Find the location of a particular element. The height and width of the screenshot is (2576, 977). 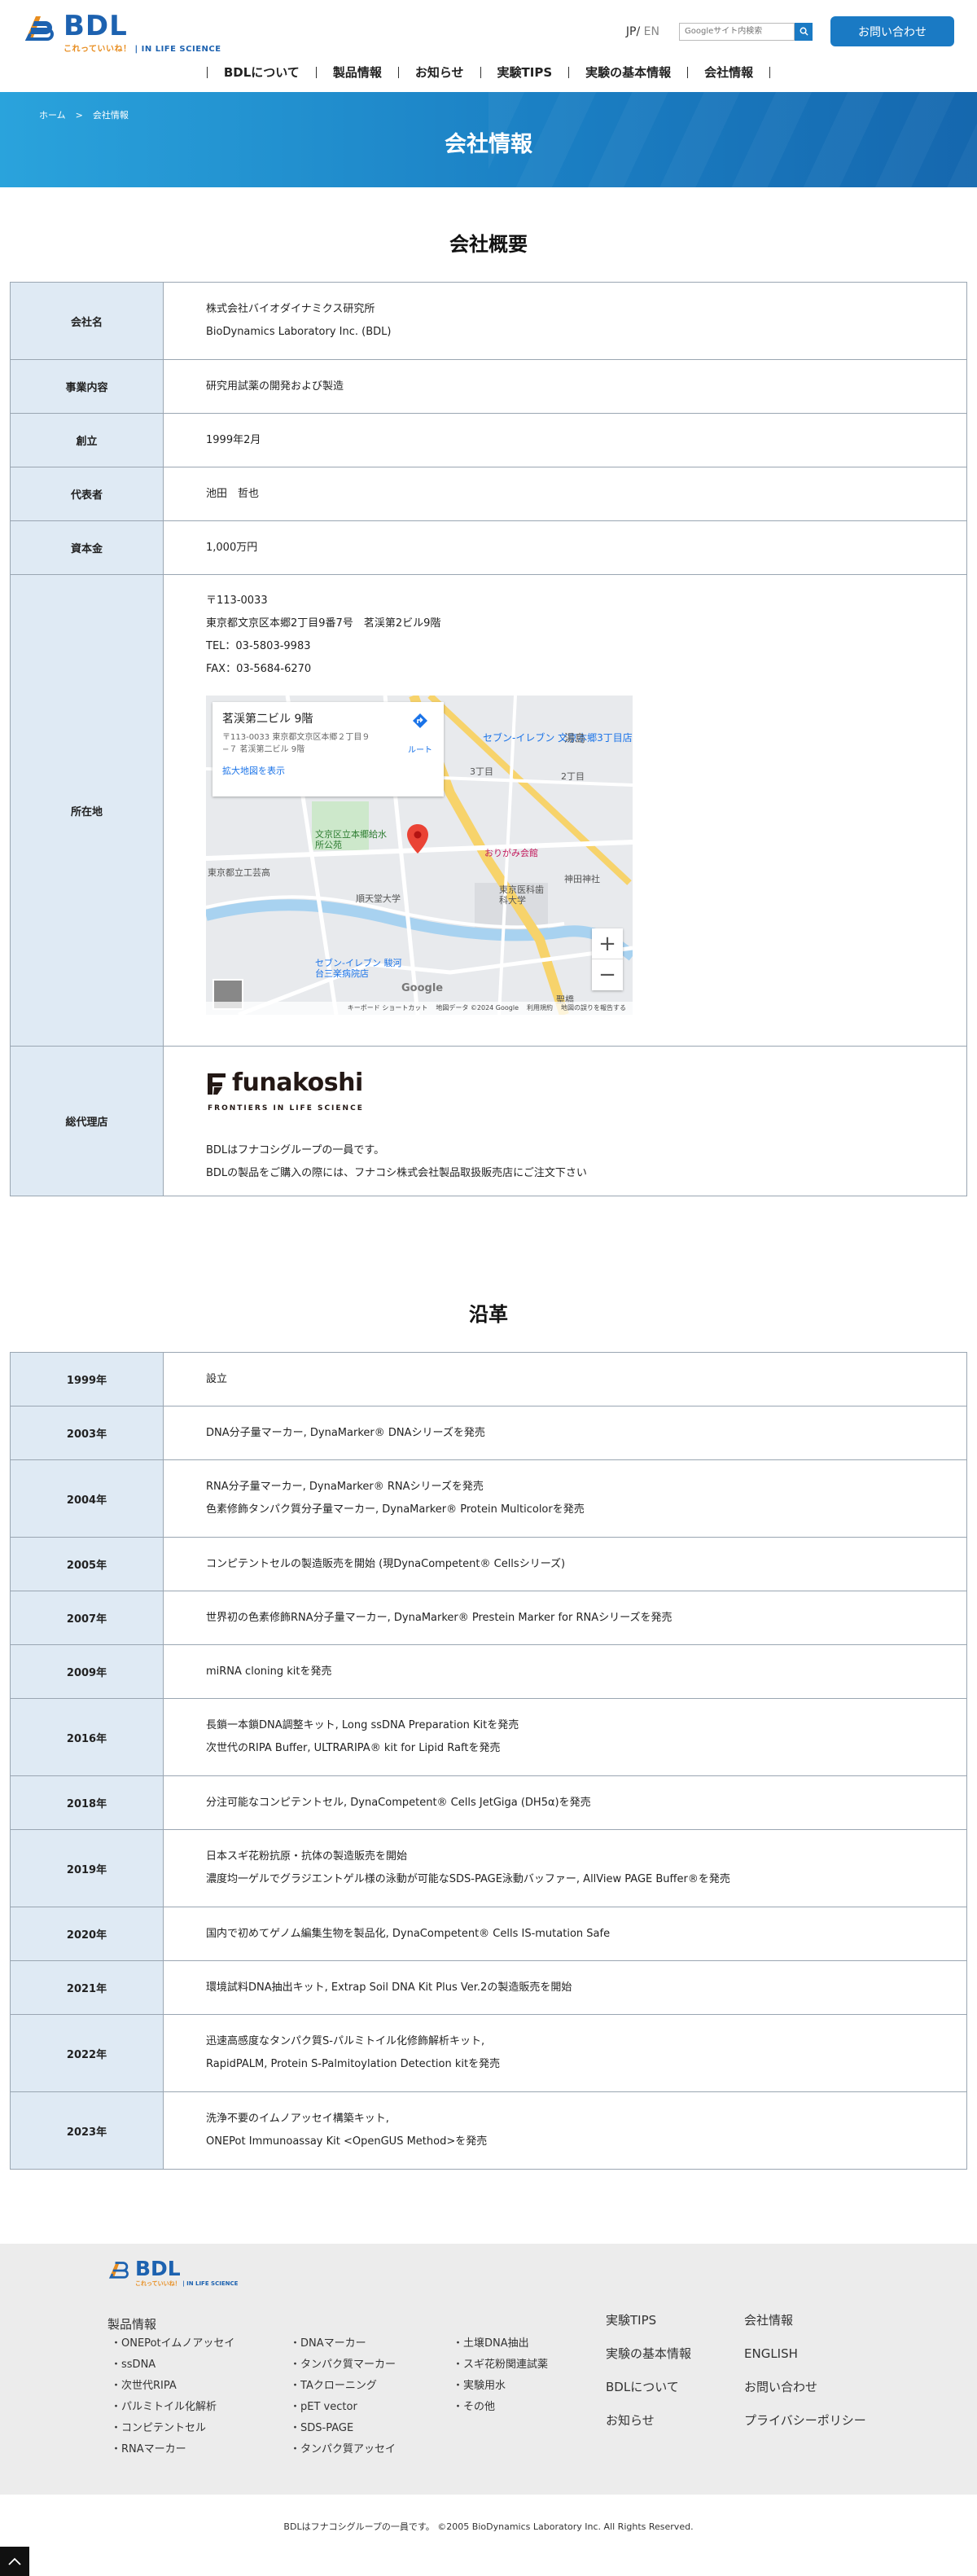

footer-product-link: ONEPotイムノアッセイ is located at coordinates (173, 2343).